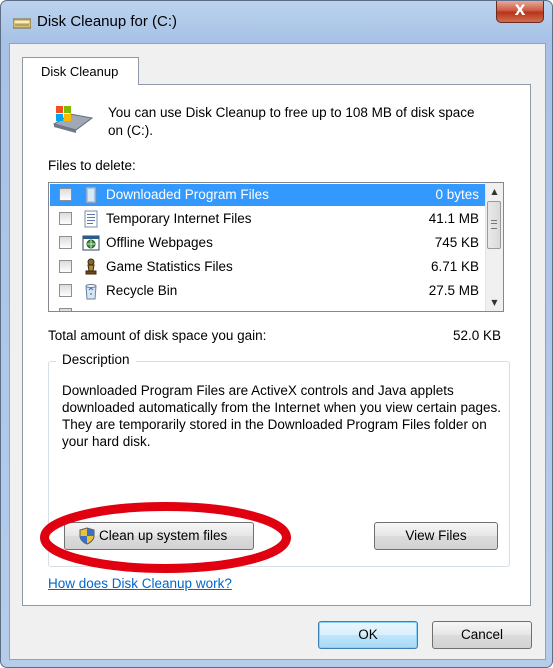 The width and height of the screenshot is (553, 668). What do you see at coordinates (159, 242) in the screenshot?
I see `file-name: Offline Webpages` at bounding box center [159, 242].